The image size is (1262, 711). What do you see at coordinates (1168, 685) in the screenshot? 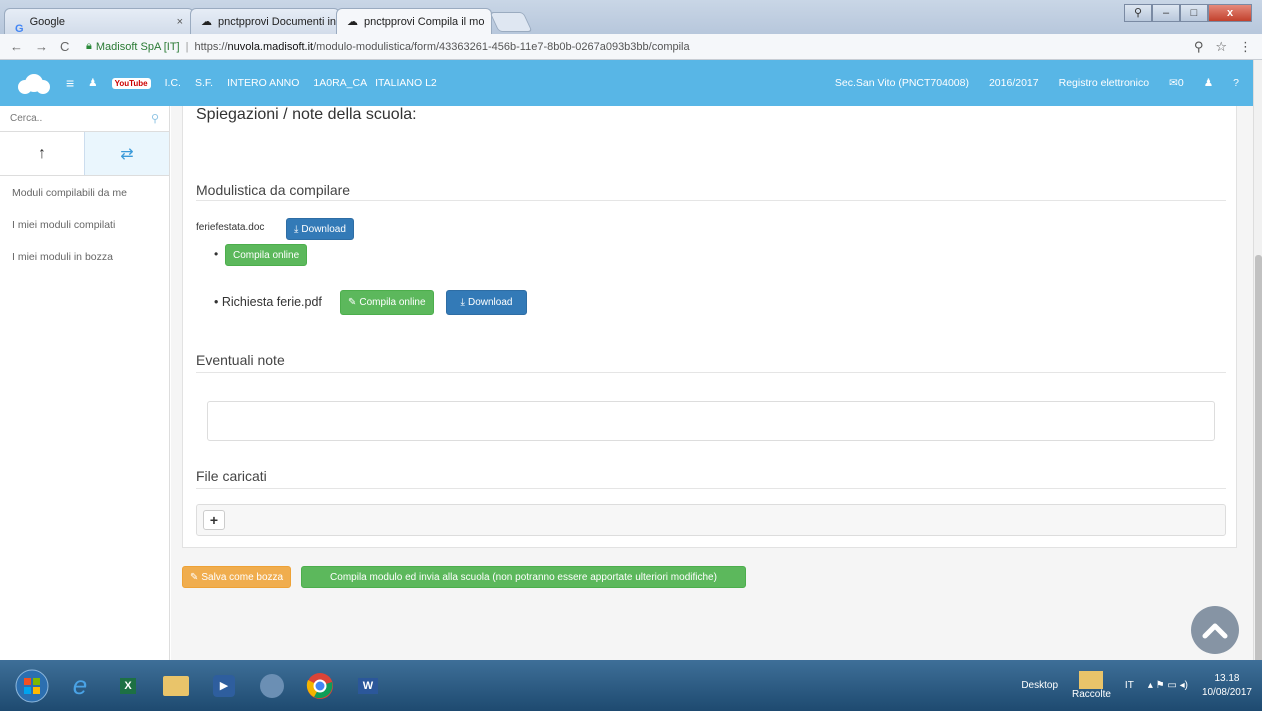
I see `notification-icons: ▴ ⚑ ▭ ◂)` at bounding box center [1168, 685].